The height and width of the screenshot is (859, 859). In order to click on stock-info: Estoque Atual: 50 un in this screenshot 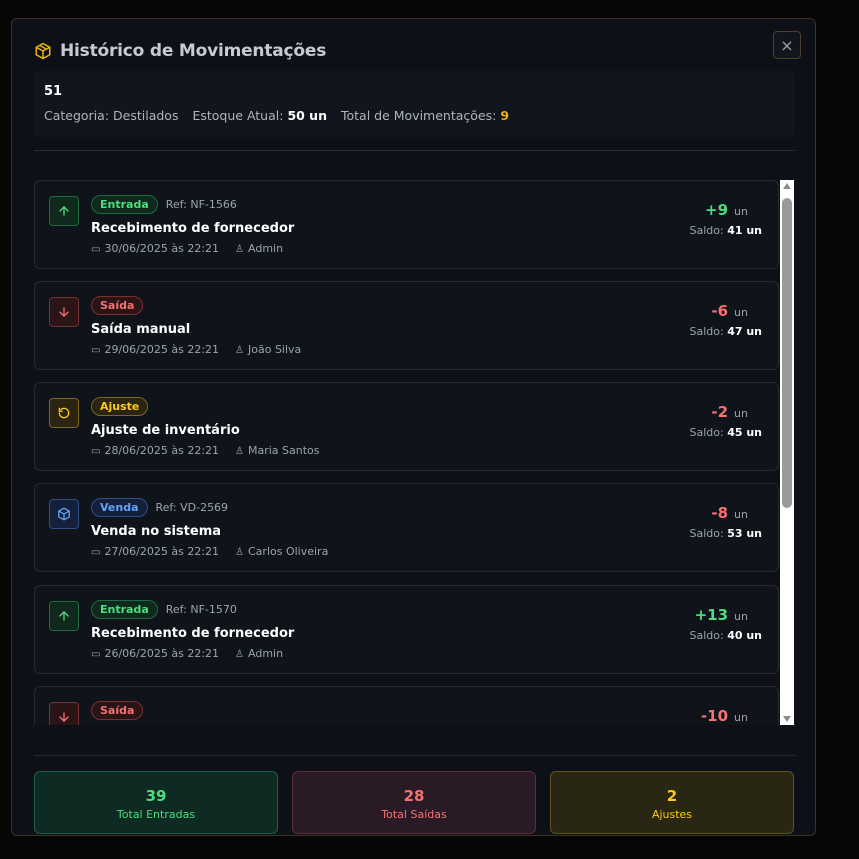, I will do `click(259, 115)`.